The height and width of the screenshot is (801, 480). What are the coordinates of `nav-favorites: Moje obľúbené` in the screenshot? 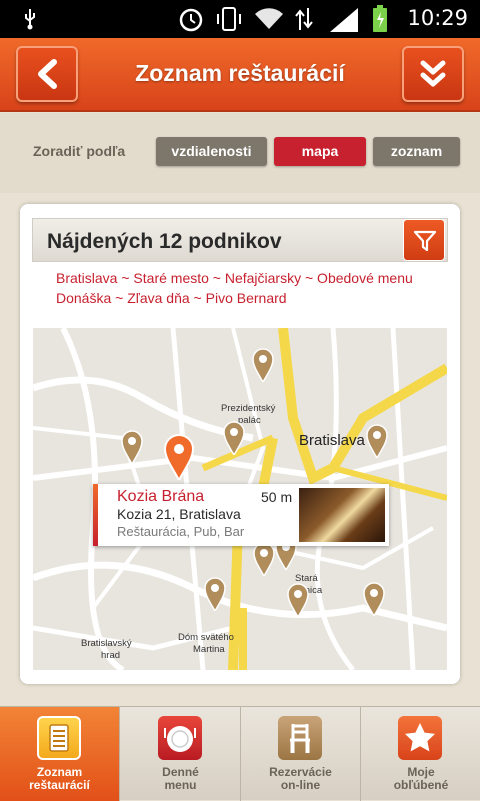 It's located at (420, 754).